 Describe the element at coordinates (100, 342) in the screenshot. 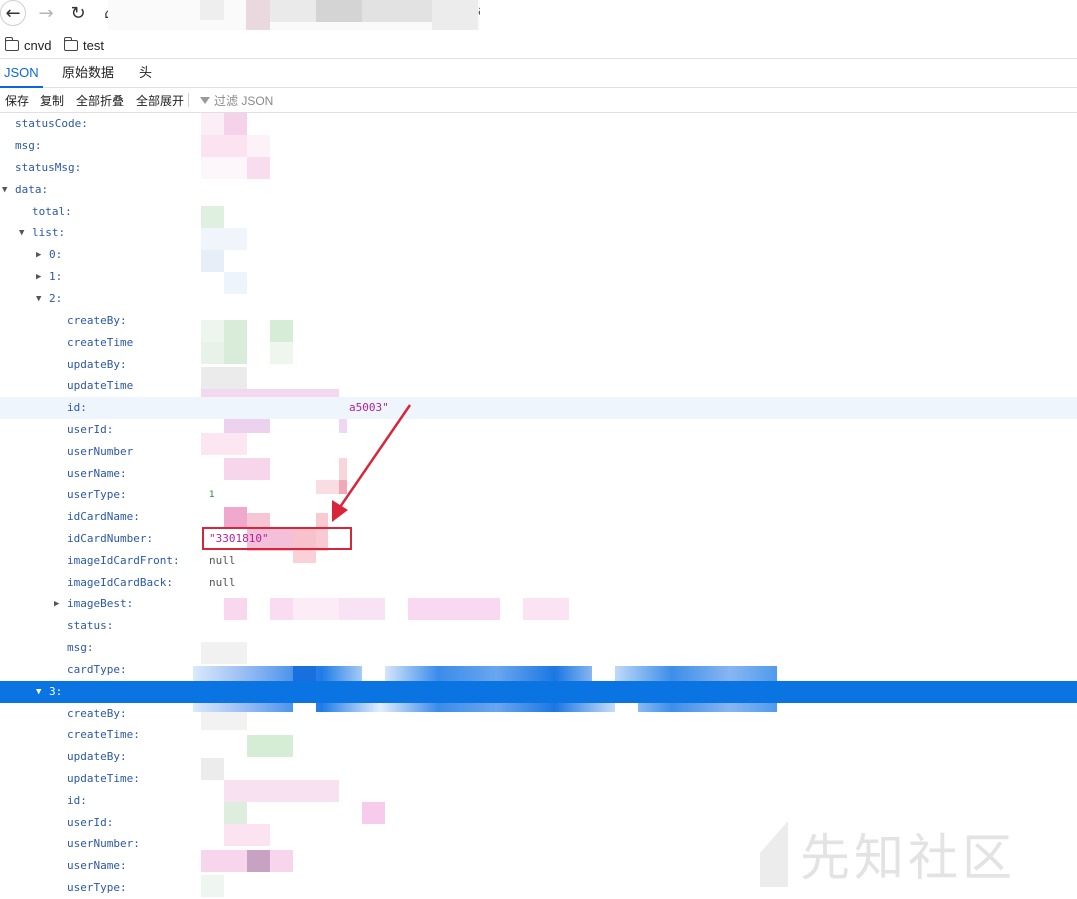

I see `json-key: createTime` at that location.